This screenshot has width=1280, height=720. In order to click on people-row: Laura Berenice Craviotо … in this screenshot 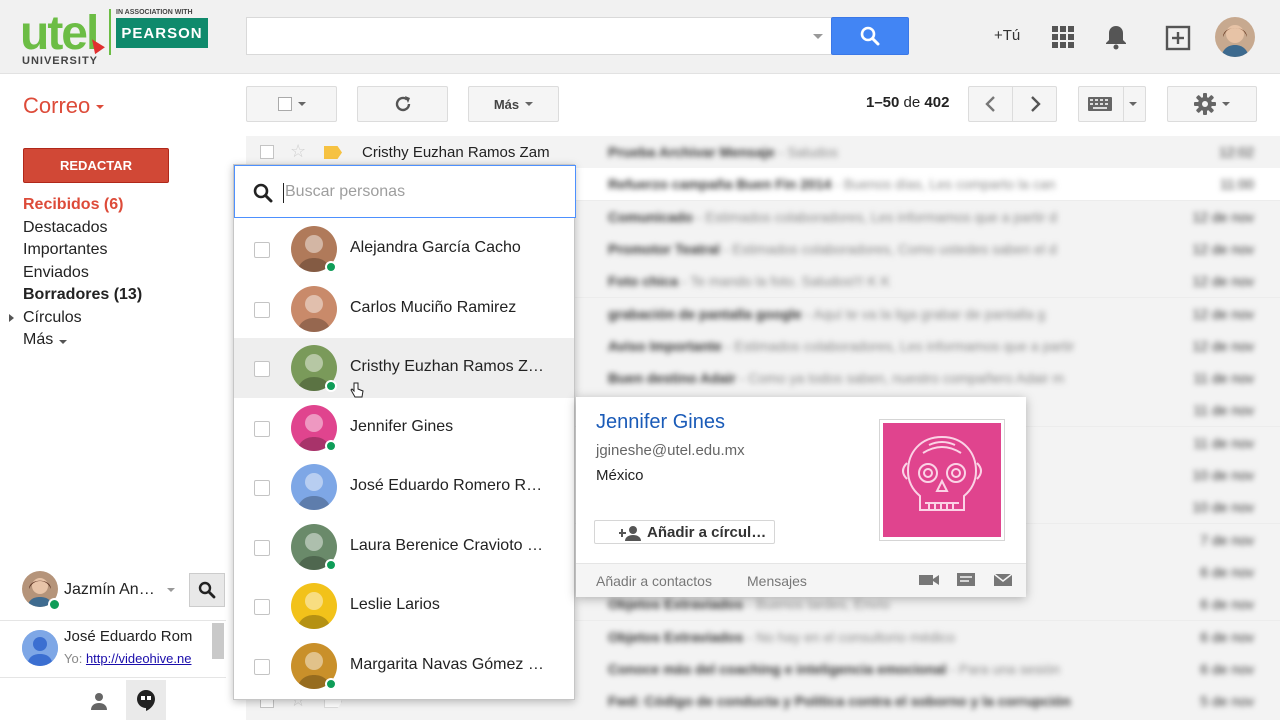, I will do `click(404, 547)`.